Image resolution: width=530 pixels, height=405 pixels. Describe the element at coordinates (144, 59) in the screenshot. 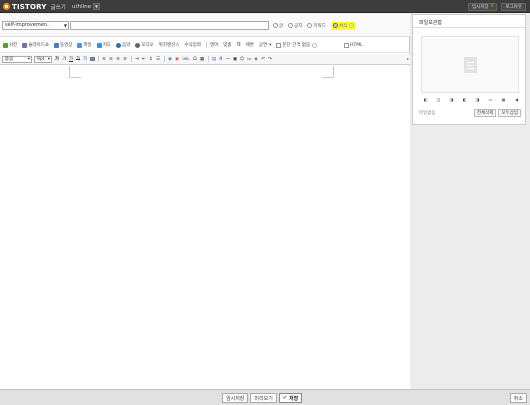

I see `outdent-icon: ⇤` at that location.